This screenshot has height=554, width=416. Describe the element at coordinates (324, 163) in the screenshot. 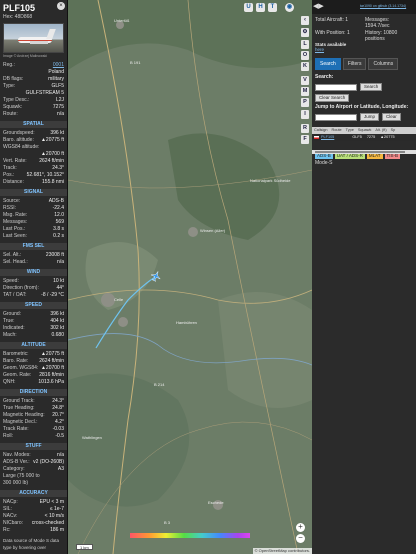

I see `legend-mode-s: Mode-S` at that location.